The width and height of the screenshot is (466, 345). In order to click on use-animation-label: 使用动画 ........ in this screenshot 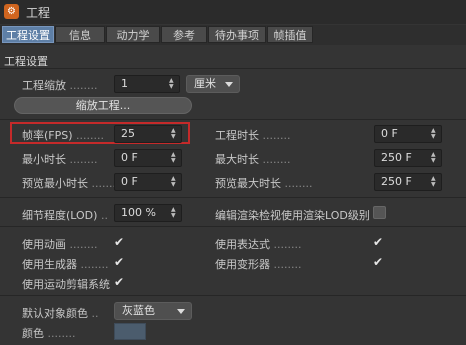, I will do `click(60, 244)`.